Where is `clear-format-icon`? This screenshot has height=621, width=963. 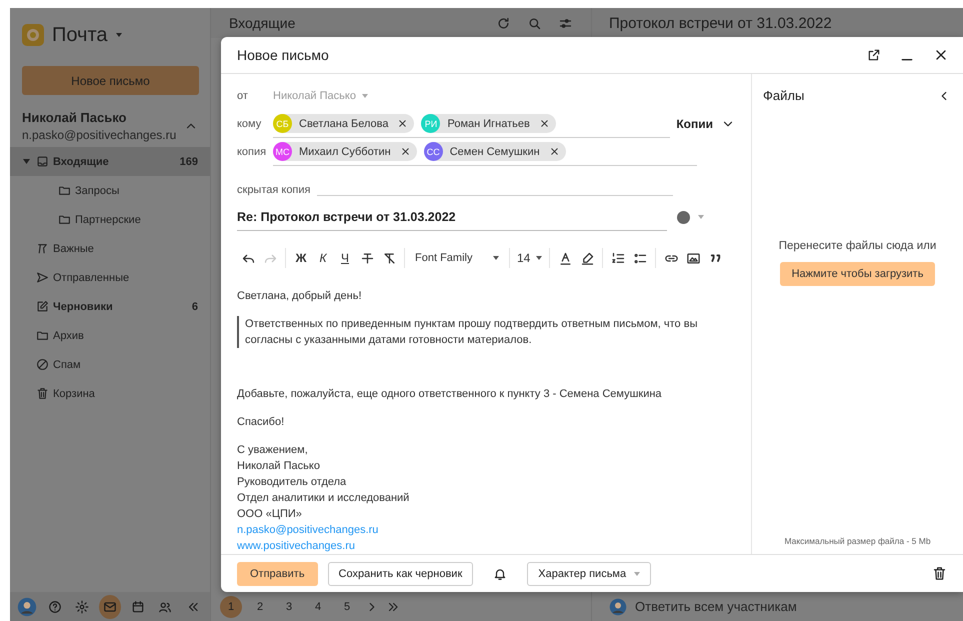 clear-format-icon is located at coordinates (389, 258).